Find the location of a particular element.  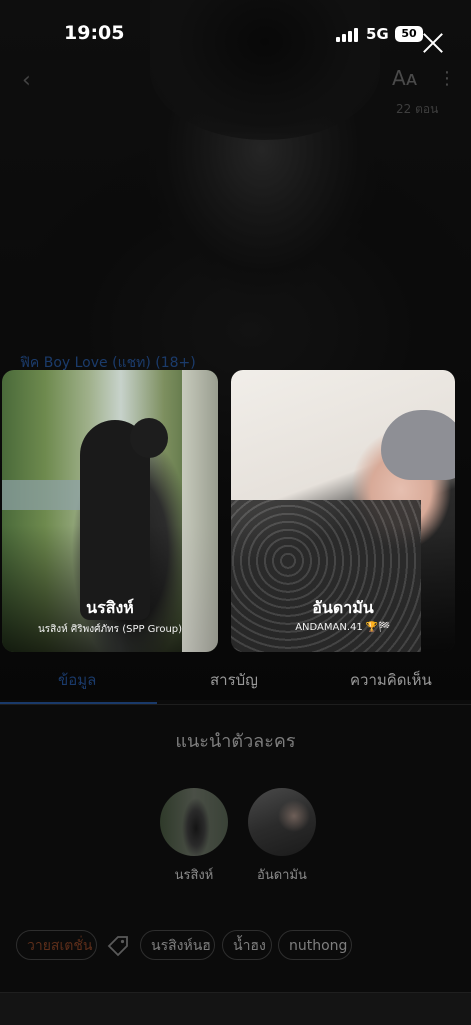

divider is located at coordinates (235, 704).